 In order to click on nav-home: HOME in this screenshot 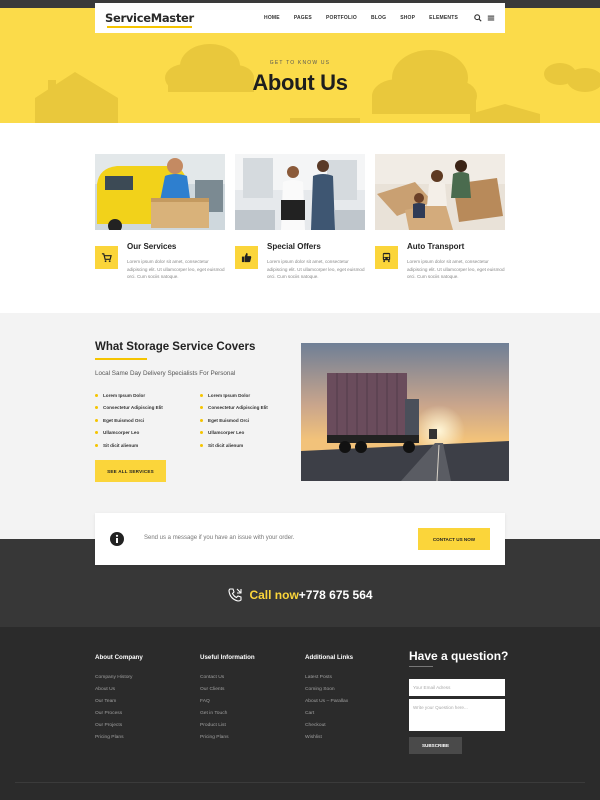, I will do `click(272, 18)`.